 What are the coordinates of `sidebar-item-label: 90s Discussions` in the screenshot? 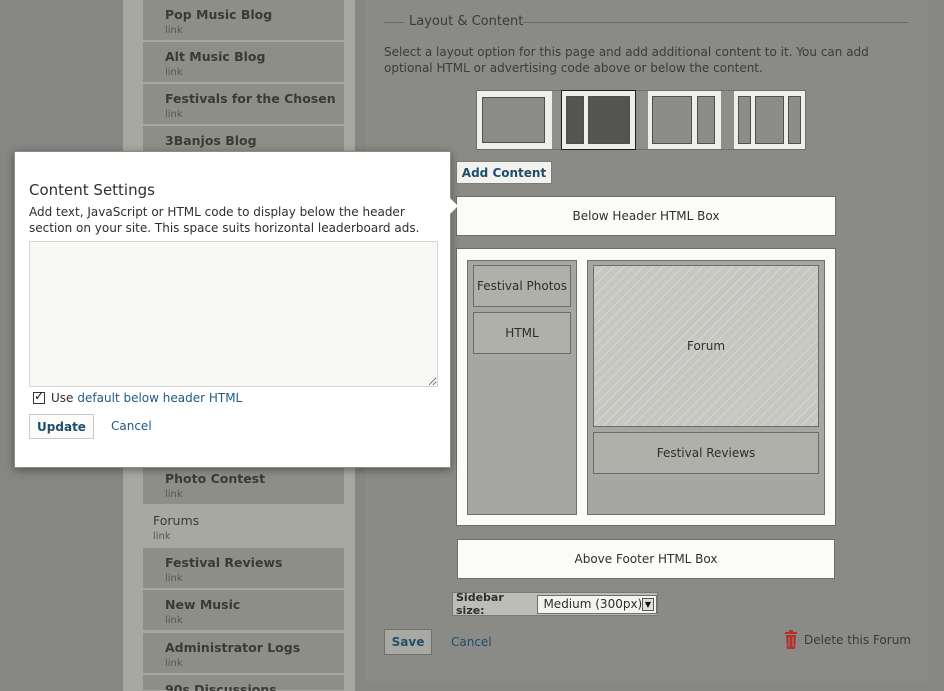 It's located at (221, 686).